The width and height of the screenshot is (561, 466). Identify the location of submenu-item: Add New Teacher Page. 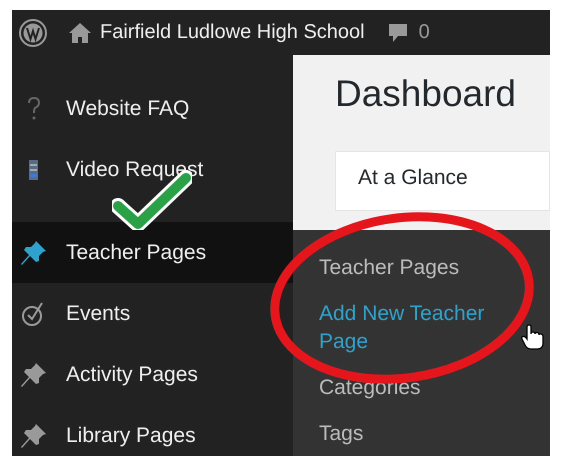
(419, 328).